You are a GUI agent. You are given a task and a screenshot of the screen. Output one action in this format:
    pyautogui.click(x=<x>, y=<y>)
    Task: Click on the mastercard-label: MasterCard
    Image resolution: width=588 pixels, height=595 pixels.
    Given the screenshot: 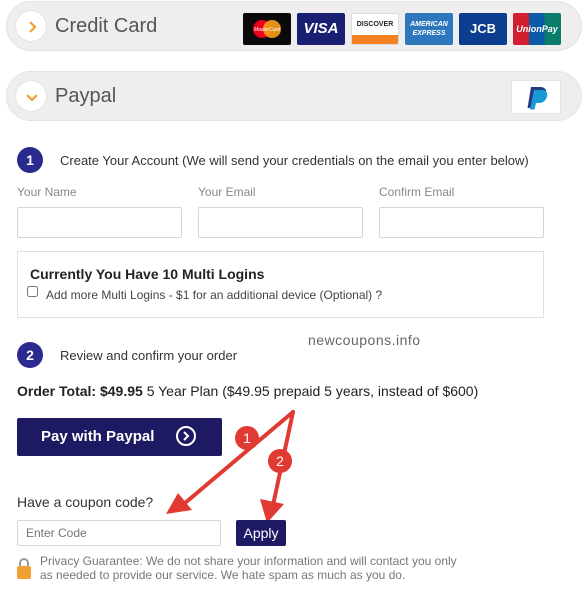 What is the action you would take?
    pyautogui.click(x=267, y=30)
    